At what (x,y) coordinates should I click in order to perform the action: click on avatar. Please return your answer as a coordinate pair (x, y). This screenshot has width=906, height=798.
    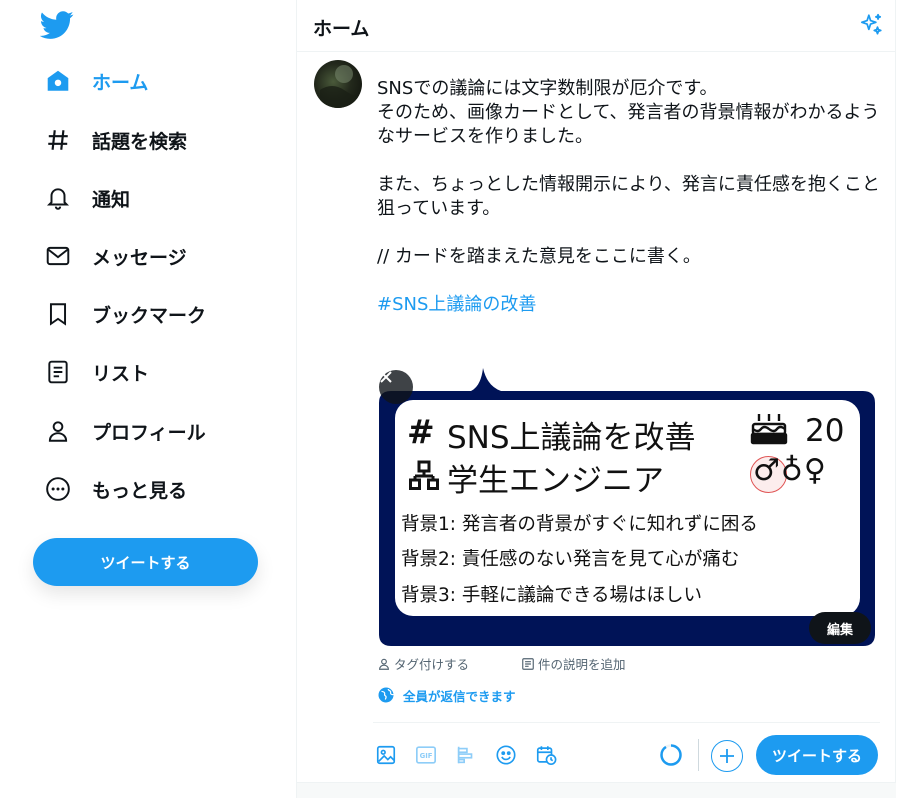
    Looking at the image, I should click on (338, 84).